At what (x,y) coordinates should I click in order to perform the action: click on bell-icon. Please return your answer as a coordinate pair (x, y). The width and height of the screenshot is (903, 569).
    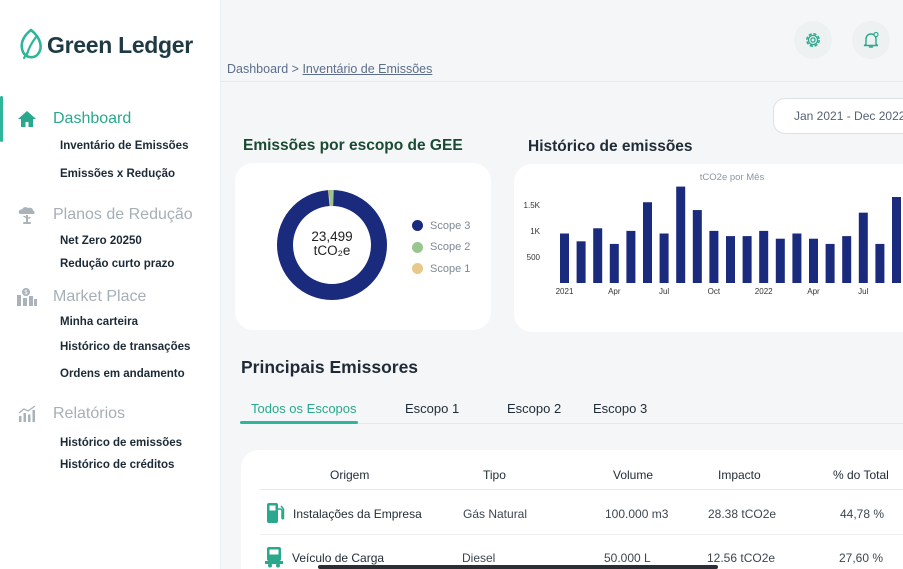
    Looking at the image, I should click on (871, 39).